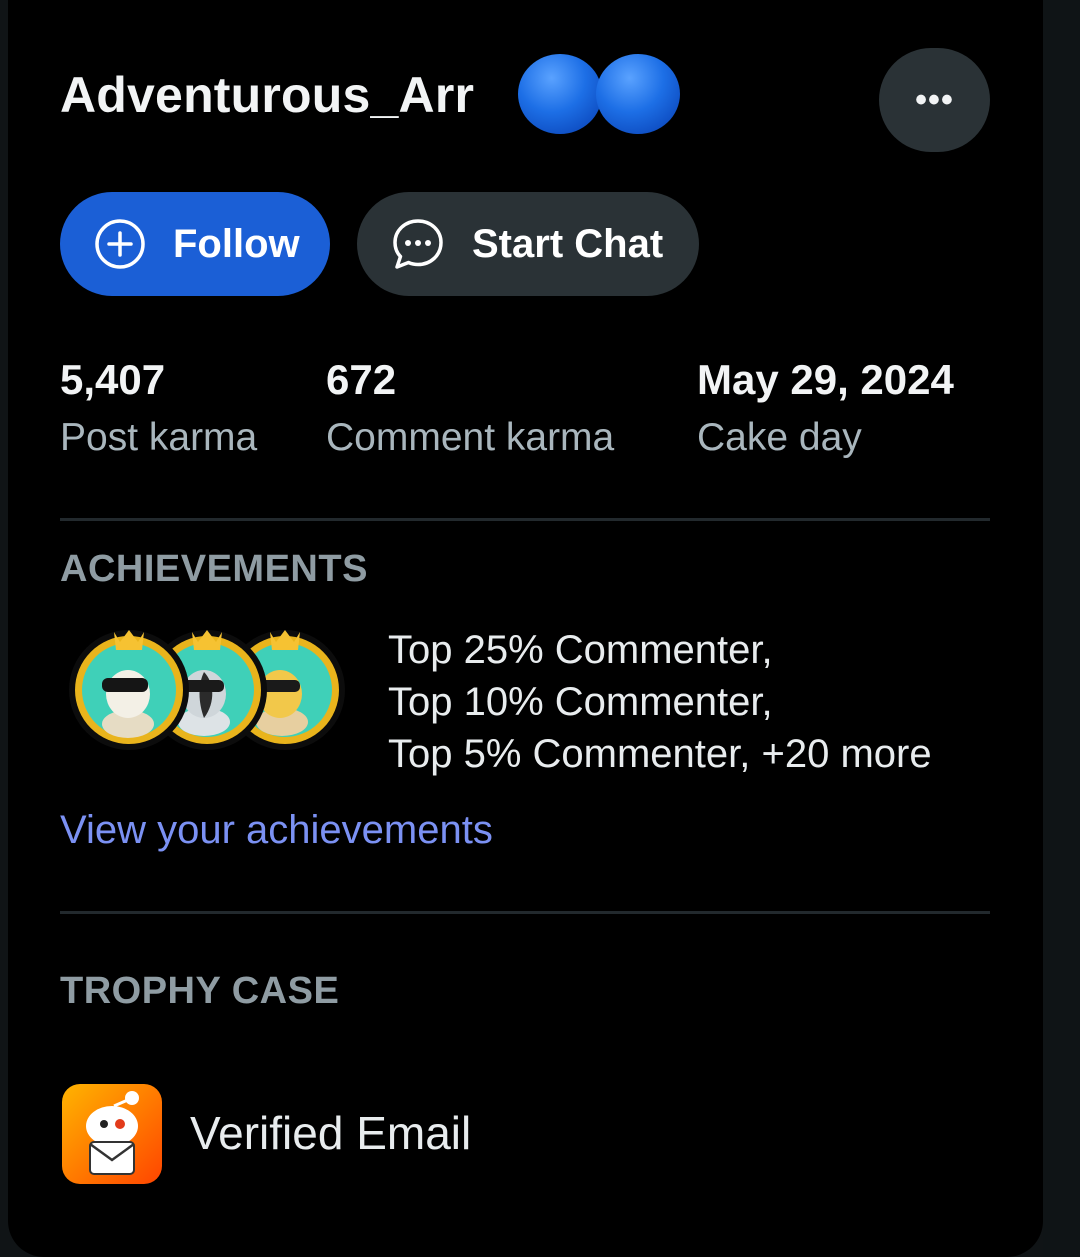 Image resolution: width=1080 pixels, height=1257 pixels. Describe the element at coordinates (236, 243) in the screenshot. I see `follow-label: Follow` at that location.